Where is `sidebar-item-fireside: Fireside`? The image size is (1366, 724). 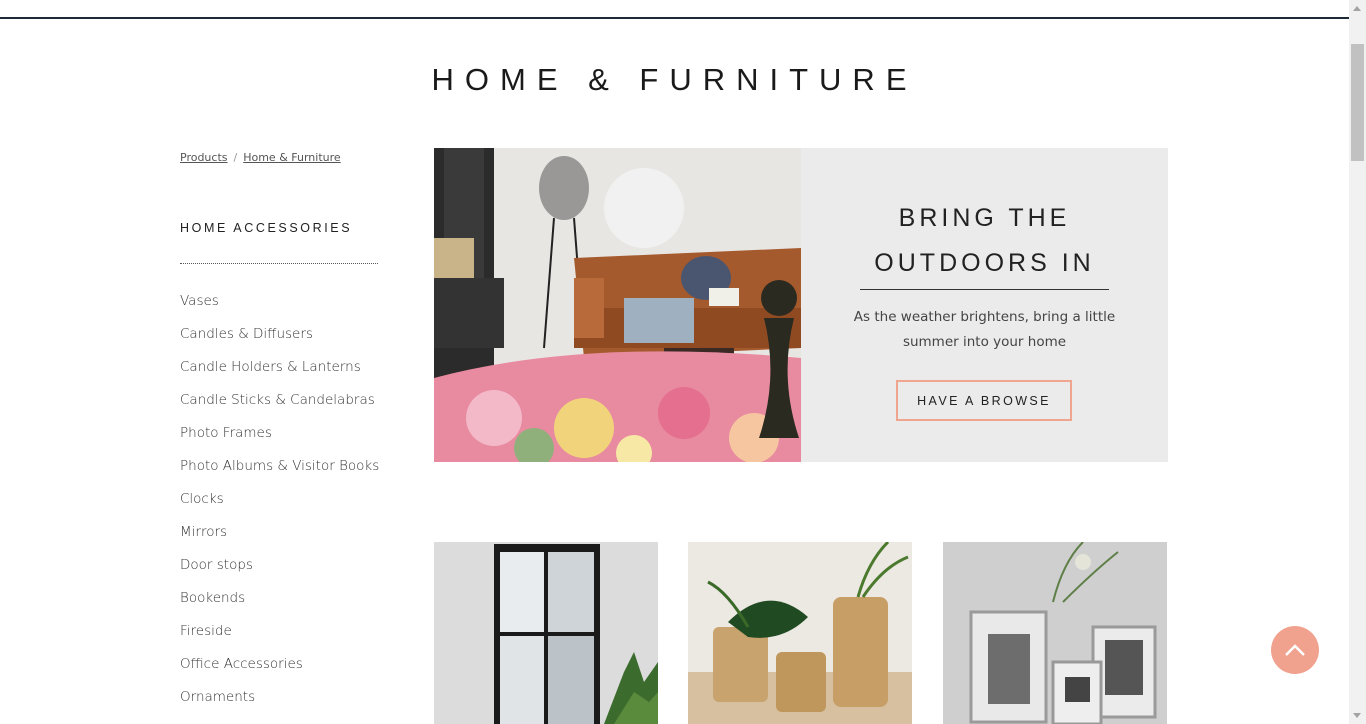
sidebar-item-fireside: Fireside is located at coordinates (279, 636).